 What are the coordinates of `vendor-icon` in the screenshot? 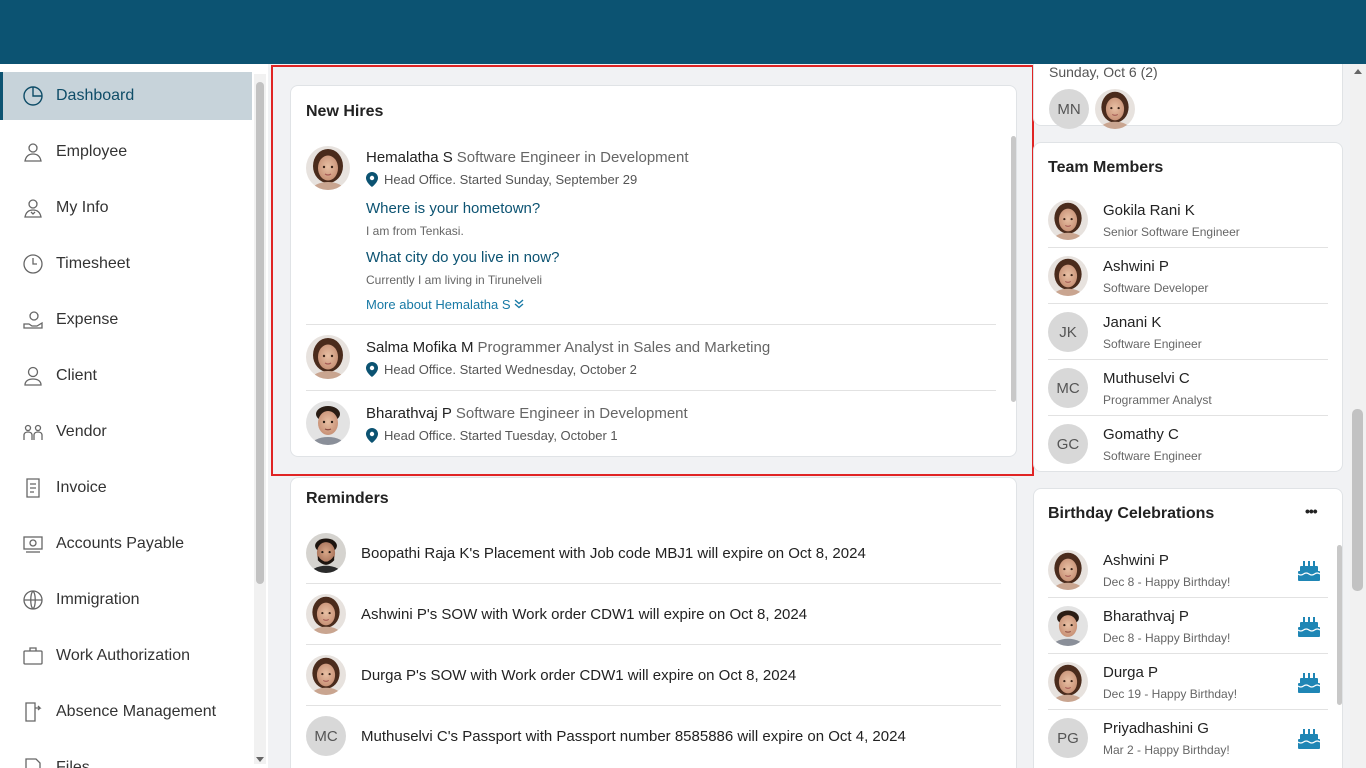 It's located at (33, 432).